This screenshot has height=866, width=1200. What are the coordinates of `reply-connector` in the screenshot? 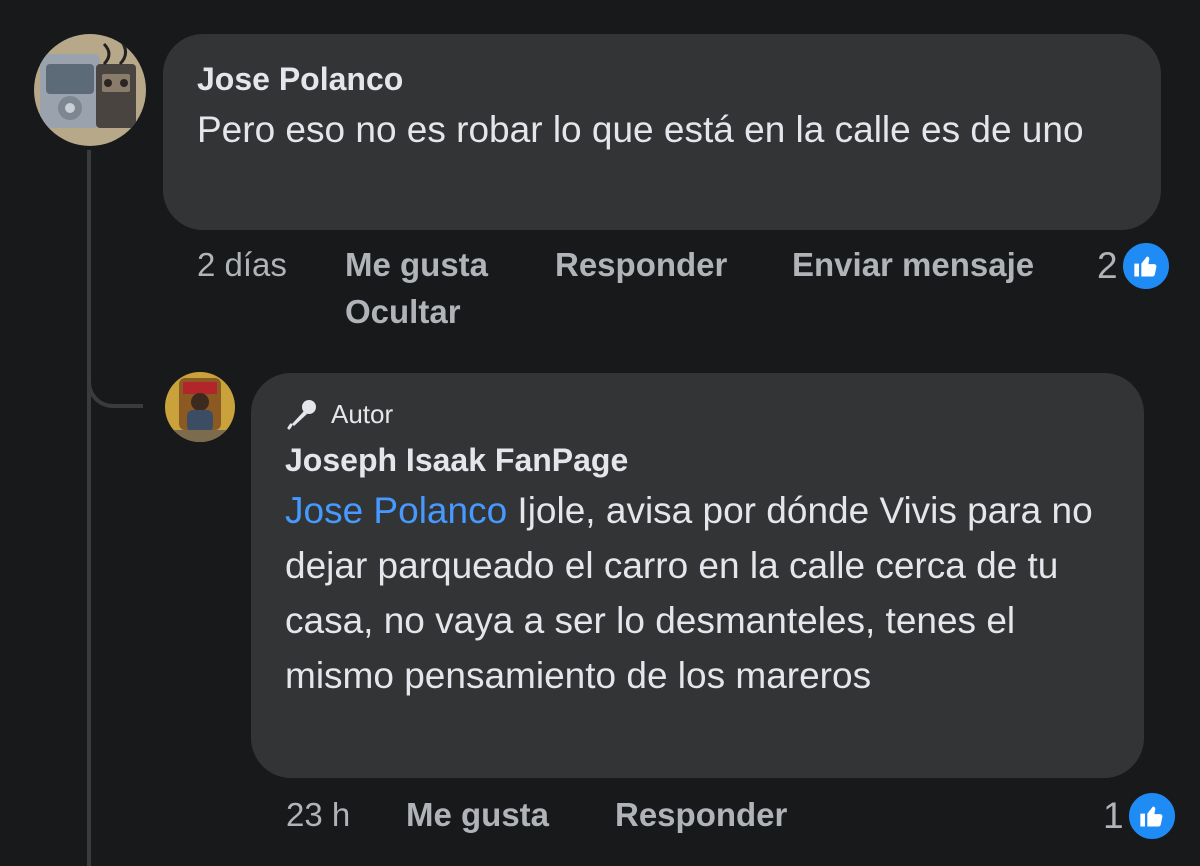 It's located at (115, 374).